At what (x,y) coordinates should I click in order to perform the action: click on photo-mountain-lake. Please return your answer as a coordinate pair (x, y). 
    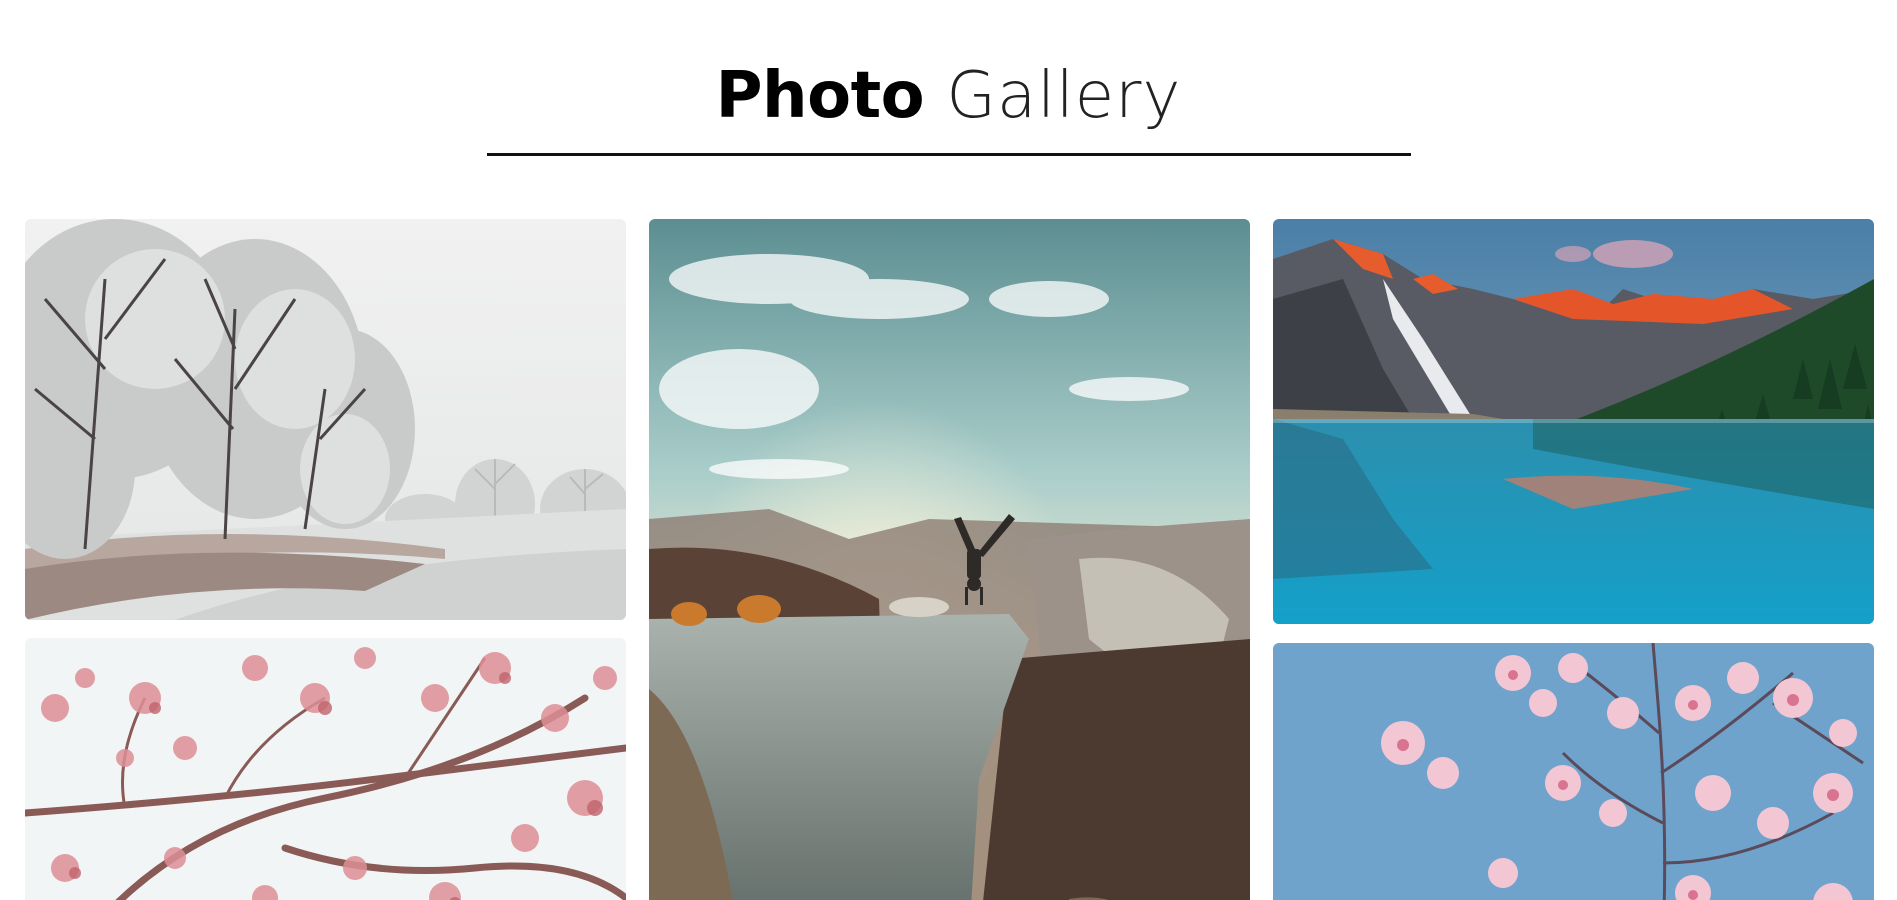
    Looking at the image, I should click on (1573, 421).